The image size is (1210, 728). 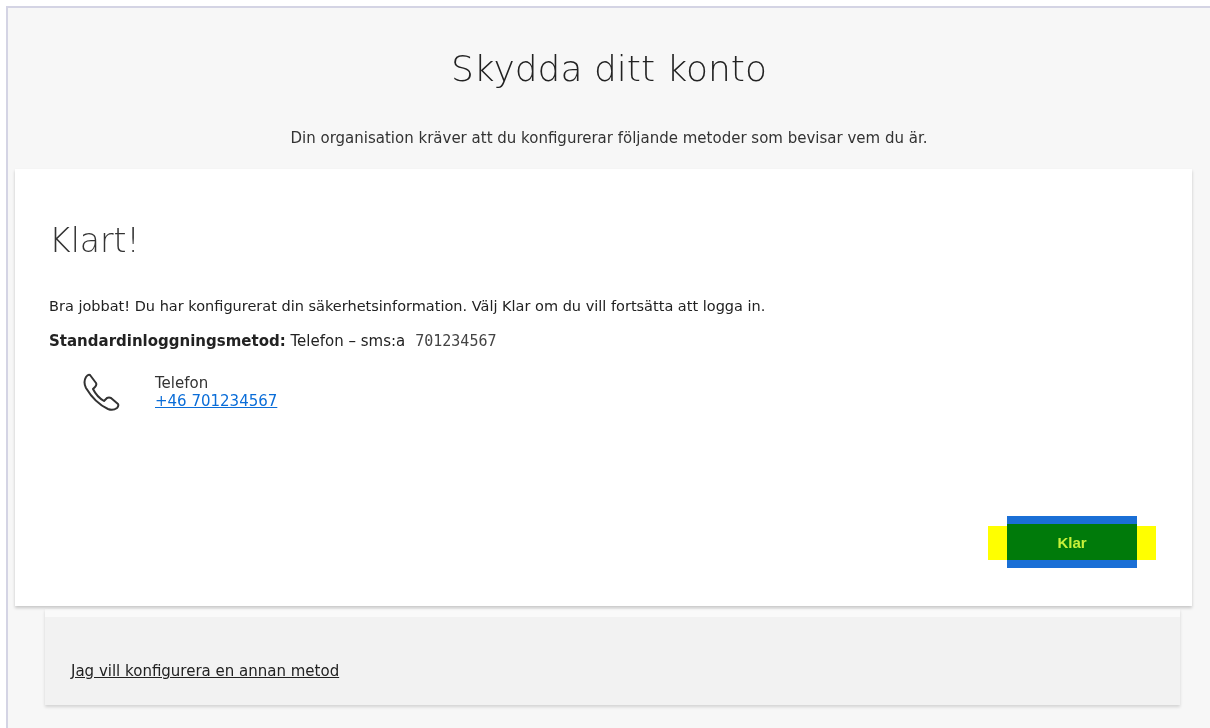 What do you see at coordinates (609, 138) in the screenshot?
I see `page-subtitle: Din organisation kräver att du konfigurerar följande metoder som bevisar vem du är.` at bounding box center [609, 138].